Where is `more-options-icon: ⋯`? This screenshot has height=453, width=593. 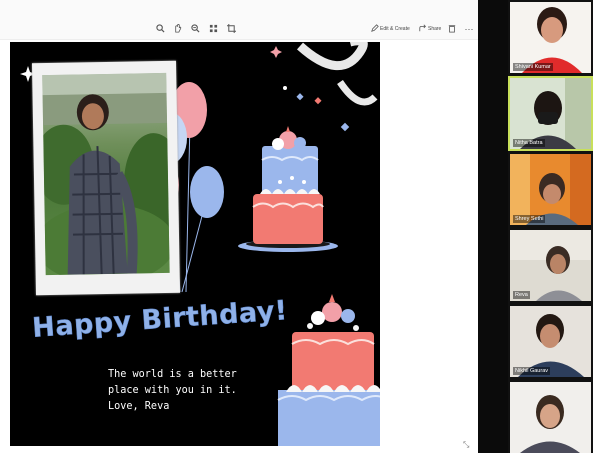
more-options-icon: ⋯ is located at coordinates (469, 29).